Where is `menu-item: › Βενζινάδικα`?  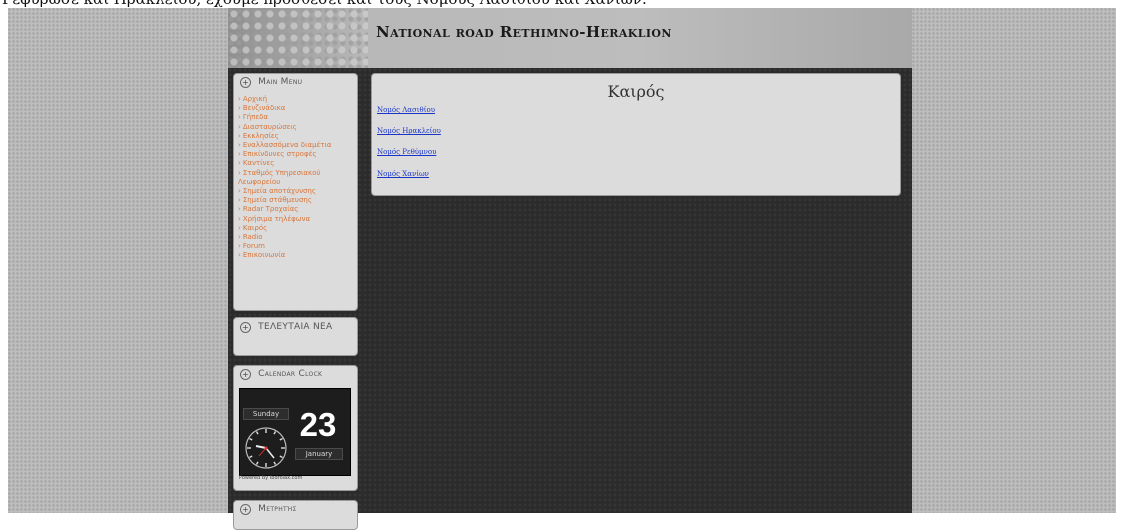 menu-item: › Βενζινάδικα is located at coordinates (297, 108).